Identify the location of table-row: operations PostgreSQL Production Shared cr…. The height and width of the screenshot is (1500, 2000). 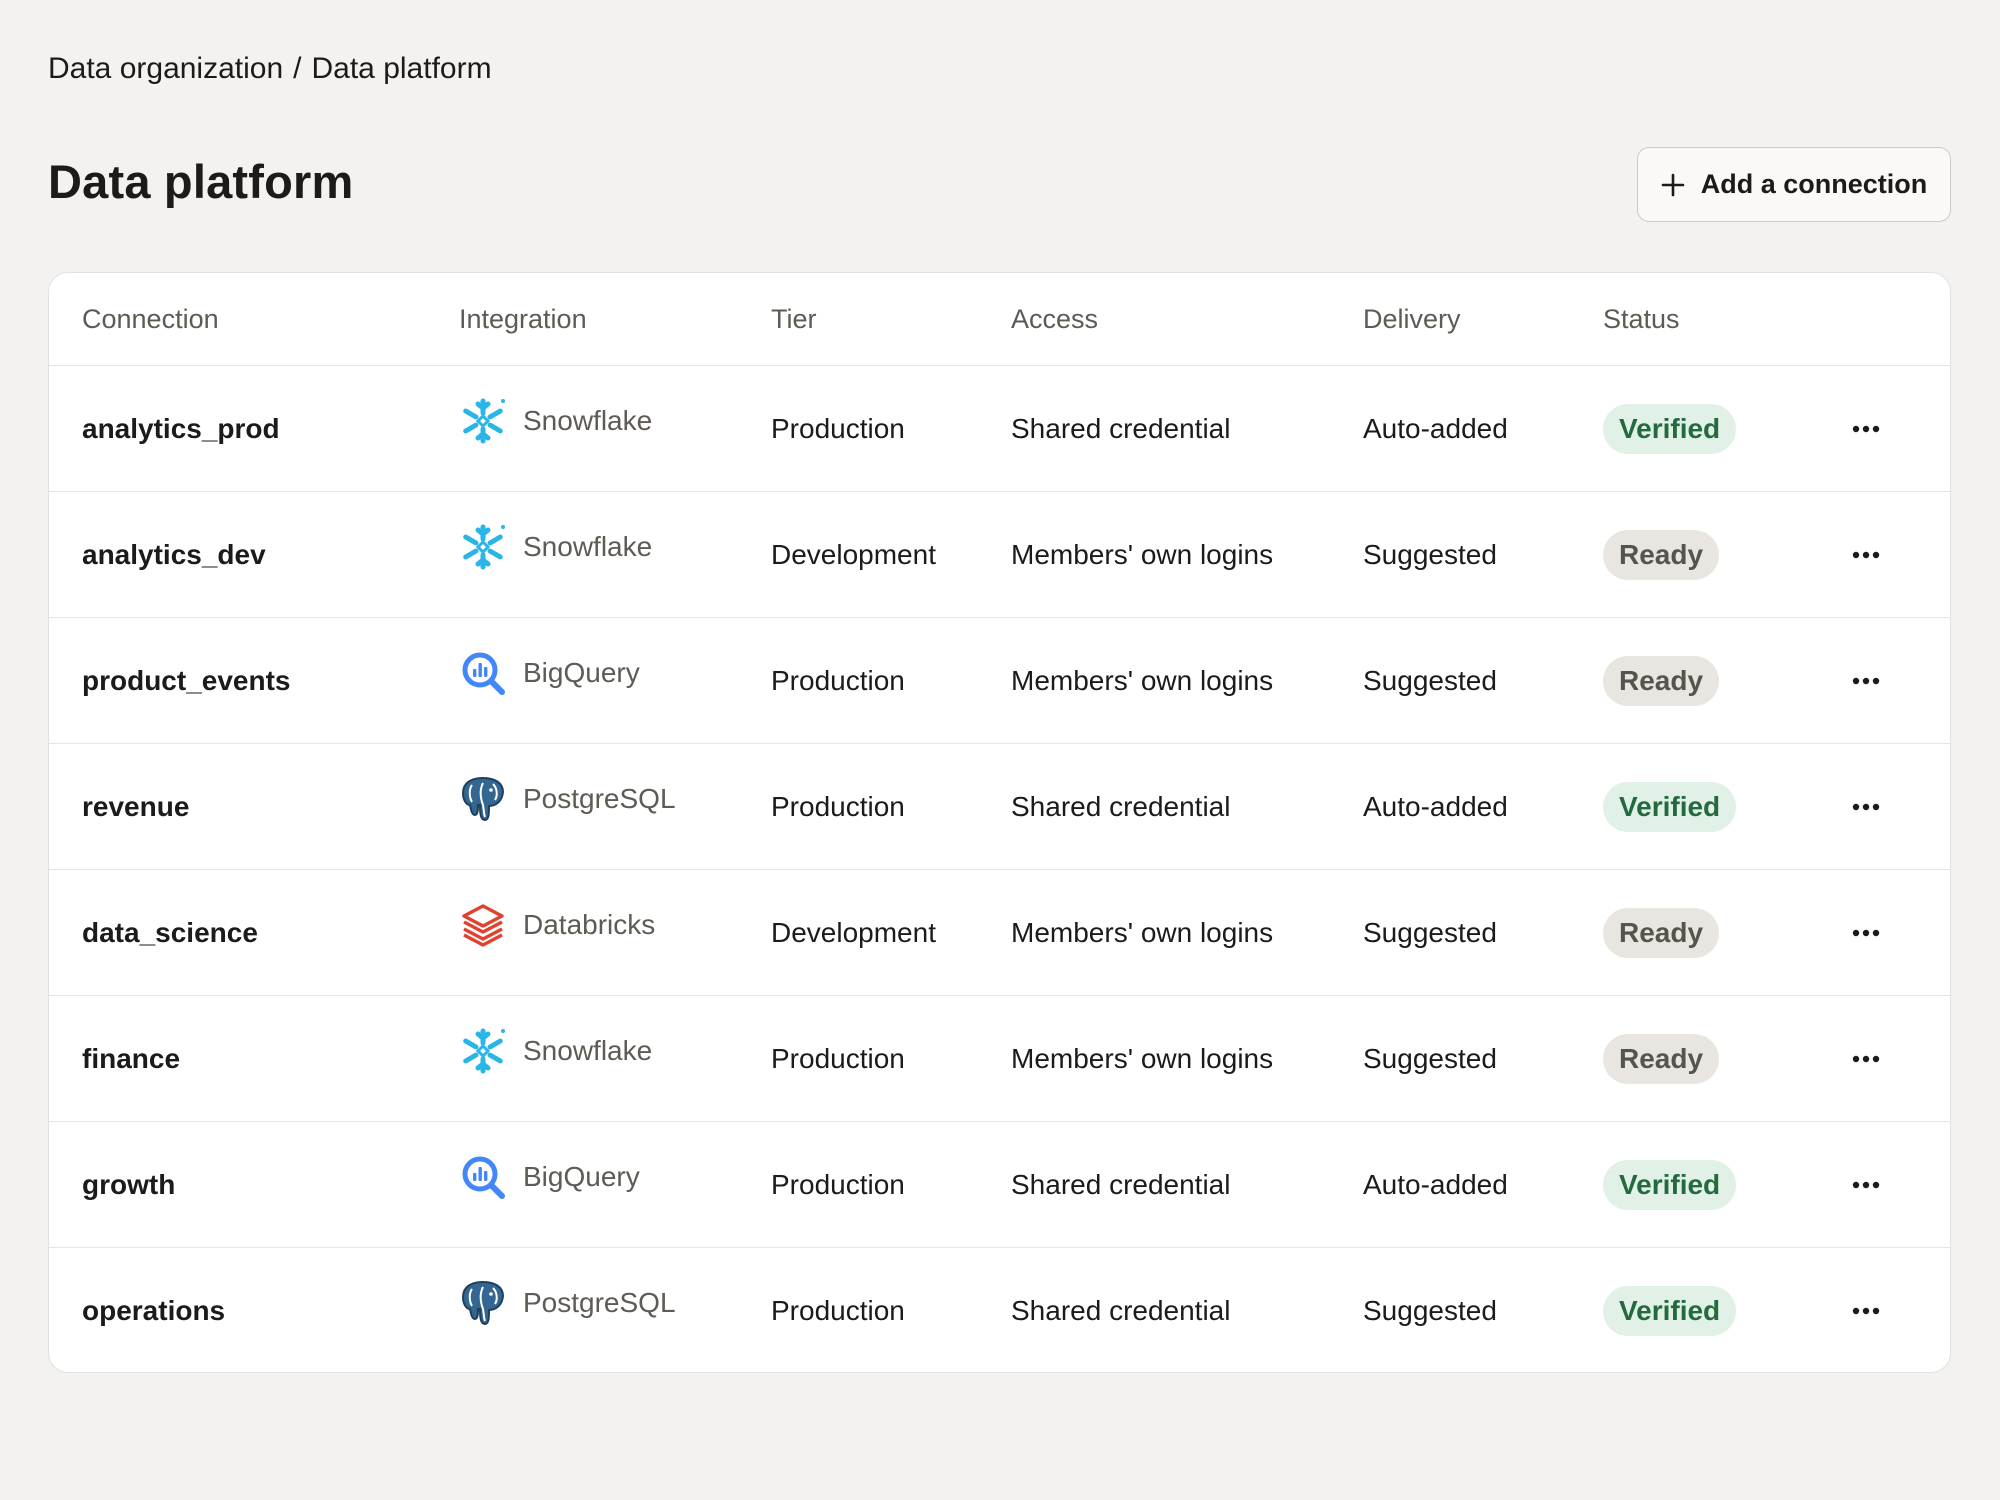
(999, 1310).